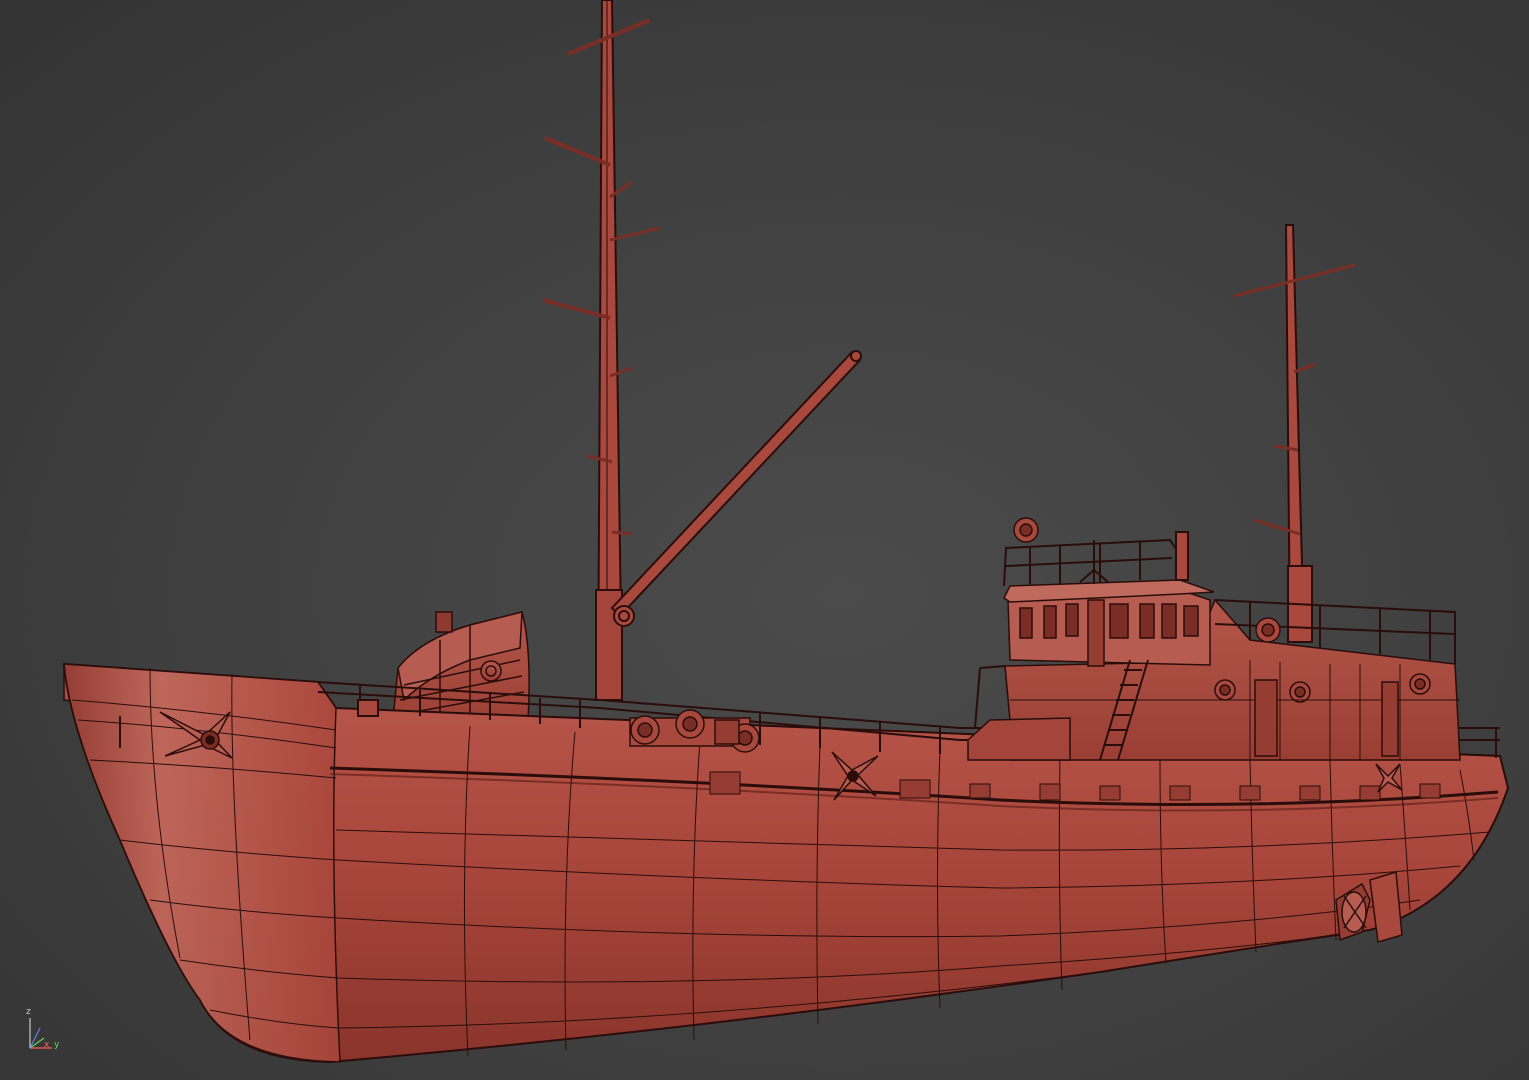  Describe the element at coordinates (43, 1033) in the screenshot. I see `axis-tripod: z x y` at that location.